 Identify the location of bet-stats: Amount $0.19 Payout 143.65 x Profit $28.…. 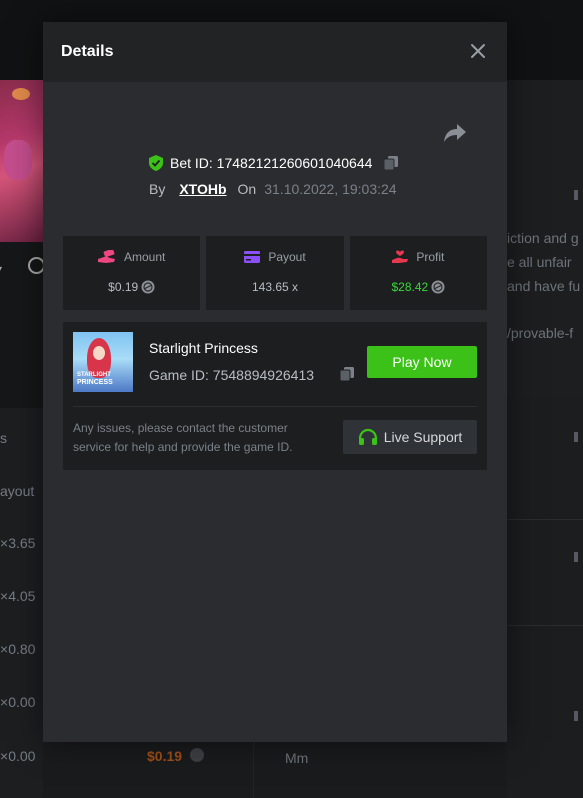
(275, 273).